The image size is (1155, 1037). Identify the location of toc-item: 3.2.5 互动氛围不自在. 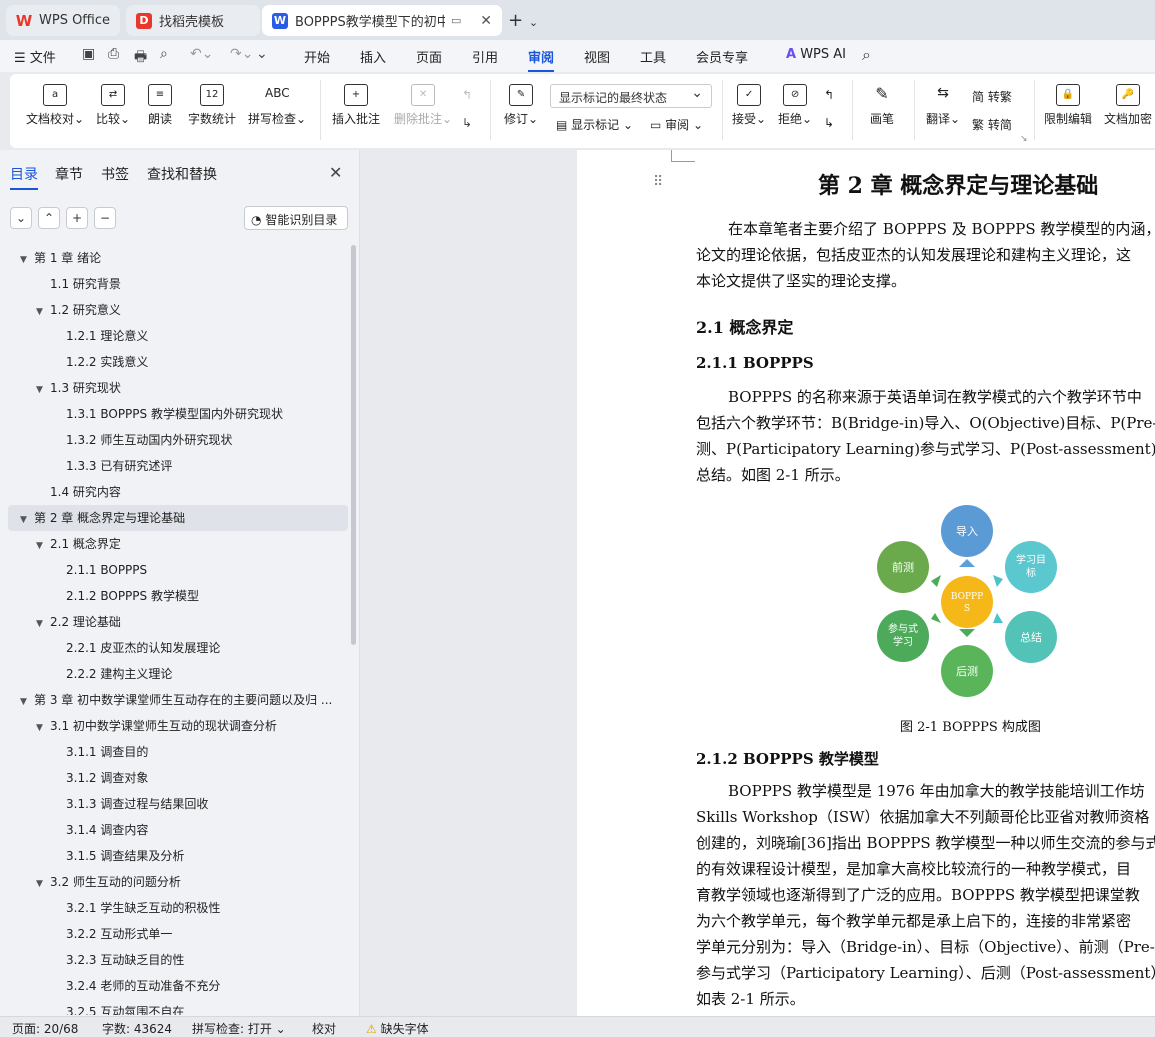
(92, 1007).